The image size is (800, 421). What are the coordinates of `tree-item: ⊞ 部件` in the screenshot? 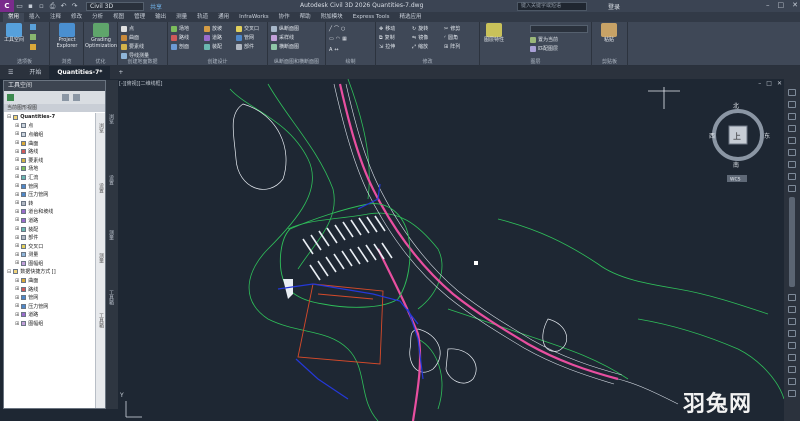 It's located at (50, 237).